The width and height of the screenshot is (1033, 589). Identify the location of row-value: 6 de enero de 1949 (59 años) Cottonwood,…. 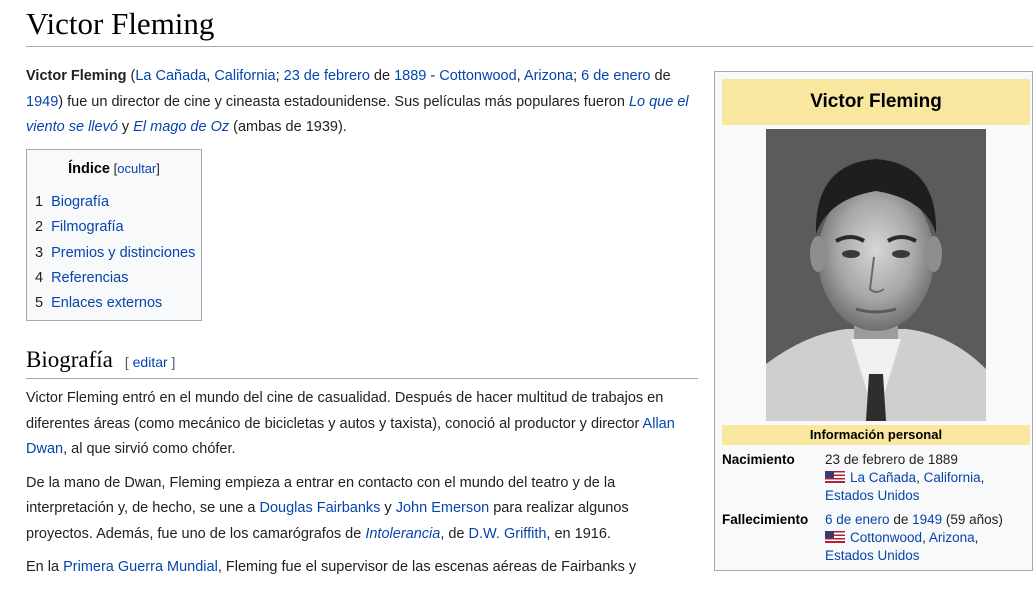
(927, 538).